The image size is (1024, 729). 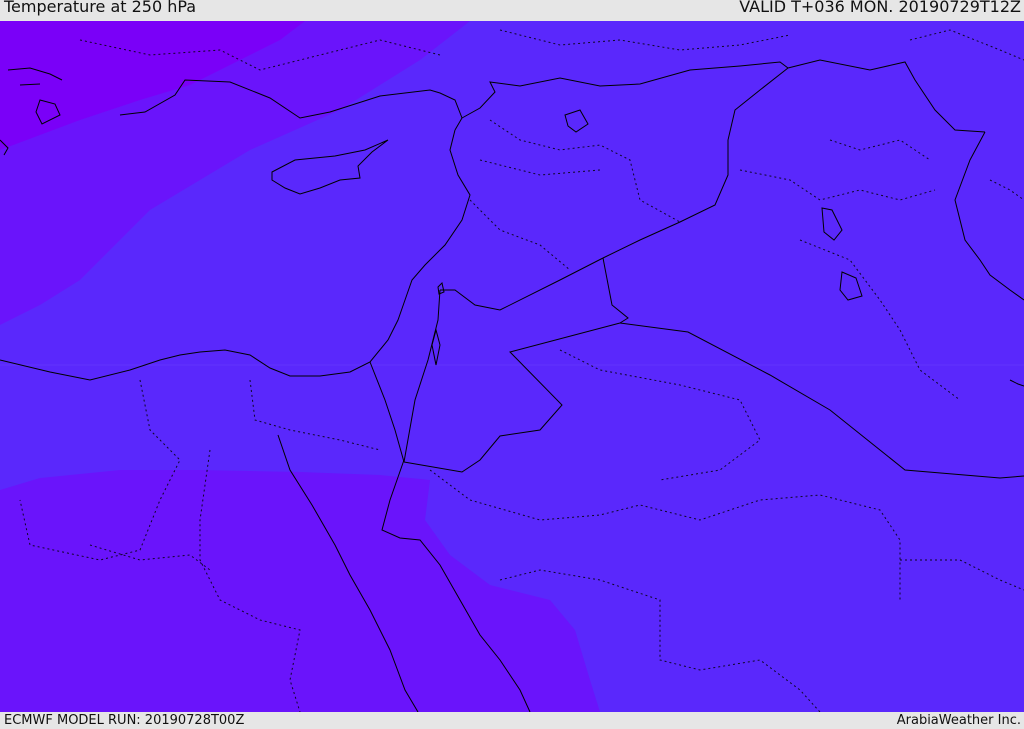 What do you see at coordinates (124, 720) in the screenshot?
I see `model-run-label: ECMWF MODEL RUN: 20190728T00Z` at bounding box center [124, 720].